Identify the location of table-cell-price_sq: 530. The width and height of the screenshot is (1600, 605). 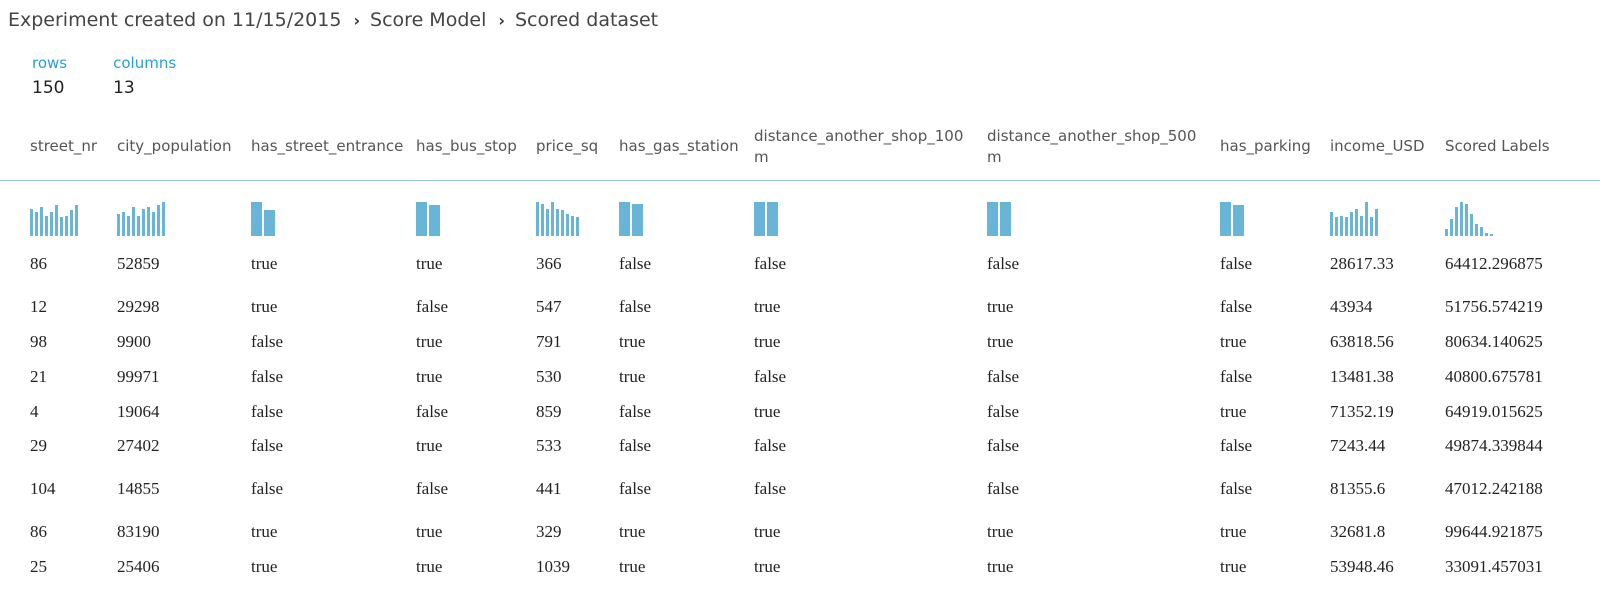
(549, 376).